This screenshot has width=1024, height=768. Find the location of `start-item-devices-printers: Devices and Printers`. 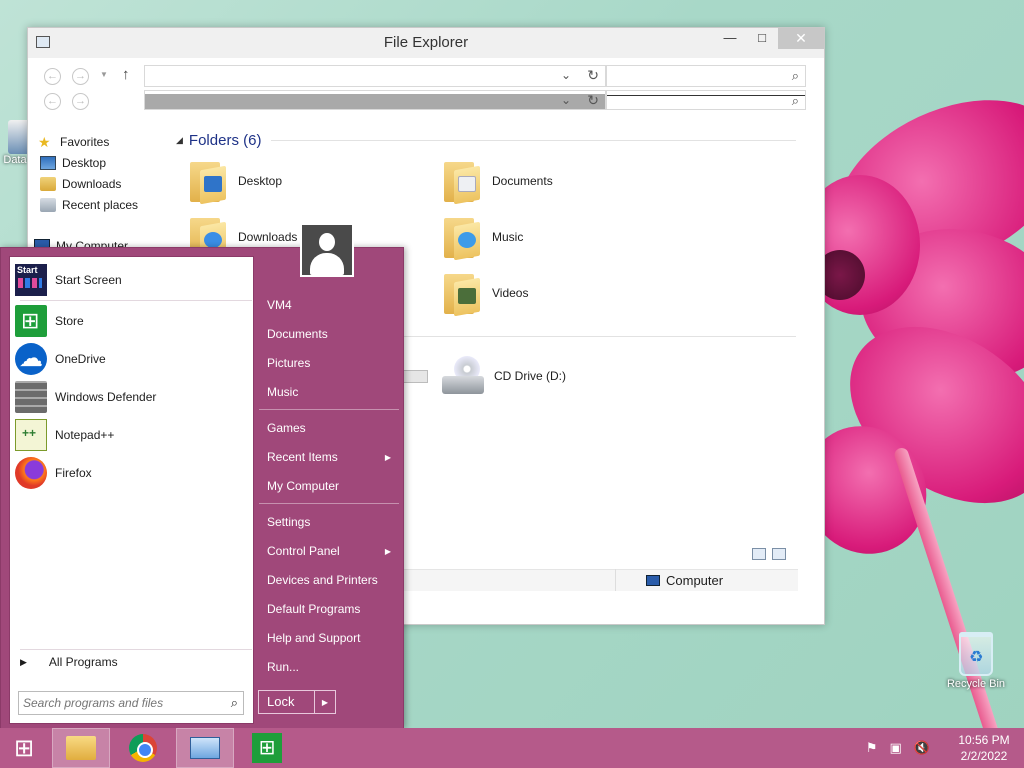

start-item-devices-printers: Devices and Printers is located at coordinates (333, 580).